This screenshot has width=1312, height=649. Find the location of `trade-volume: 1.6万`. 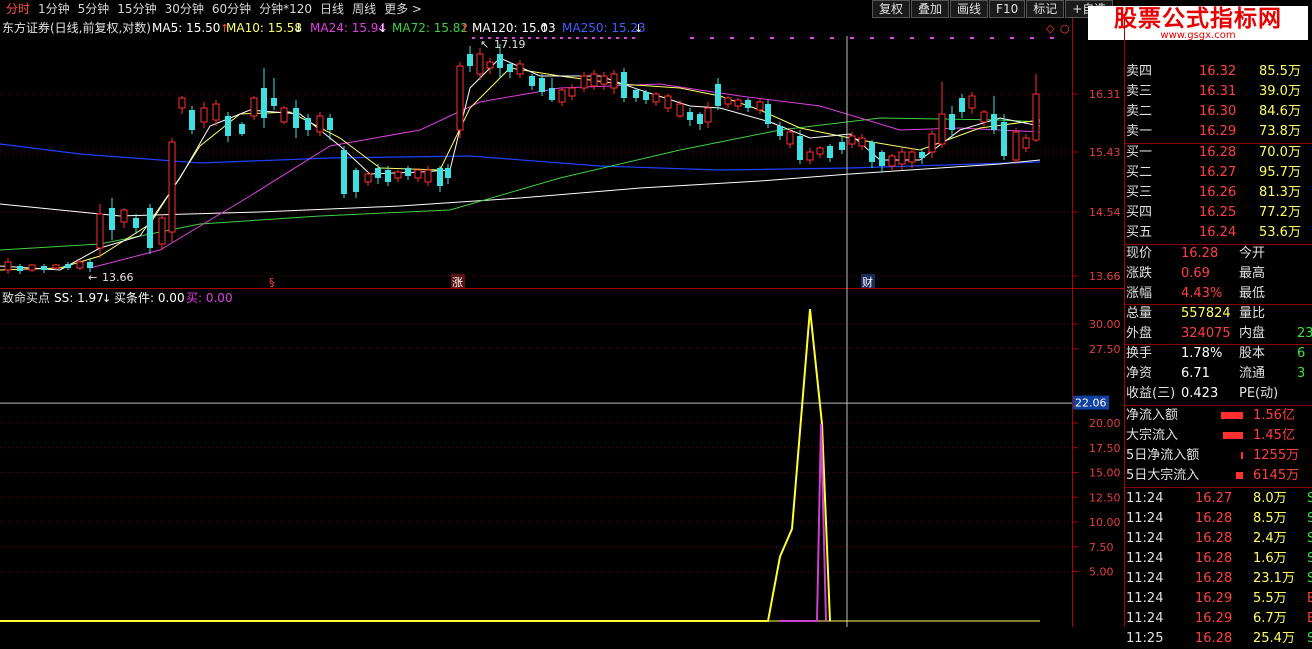

trade-volume: 1.6万 is located at coordinates (1270, 558).